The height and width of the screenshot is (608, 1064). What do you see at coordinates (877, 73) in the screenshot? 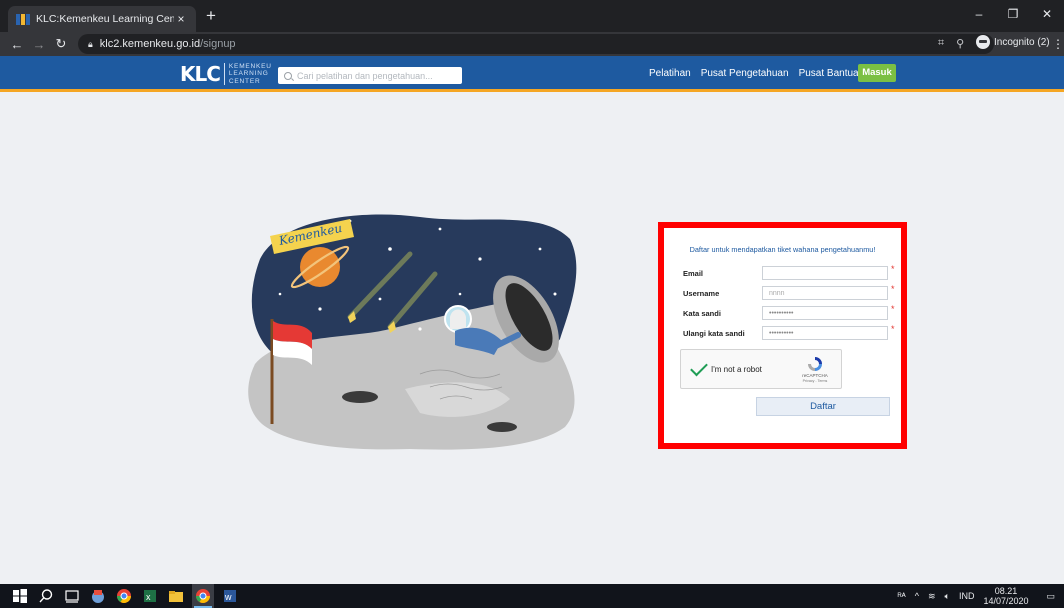
I see `login-button: Masuk` at bounding box center [877, 73].